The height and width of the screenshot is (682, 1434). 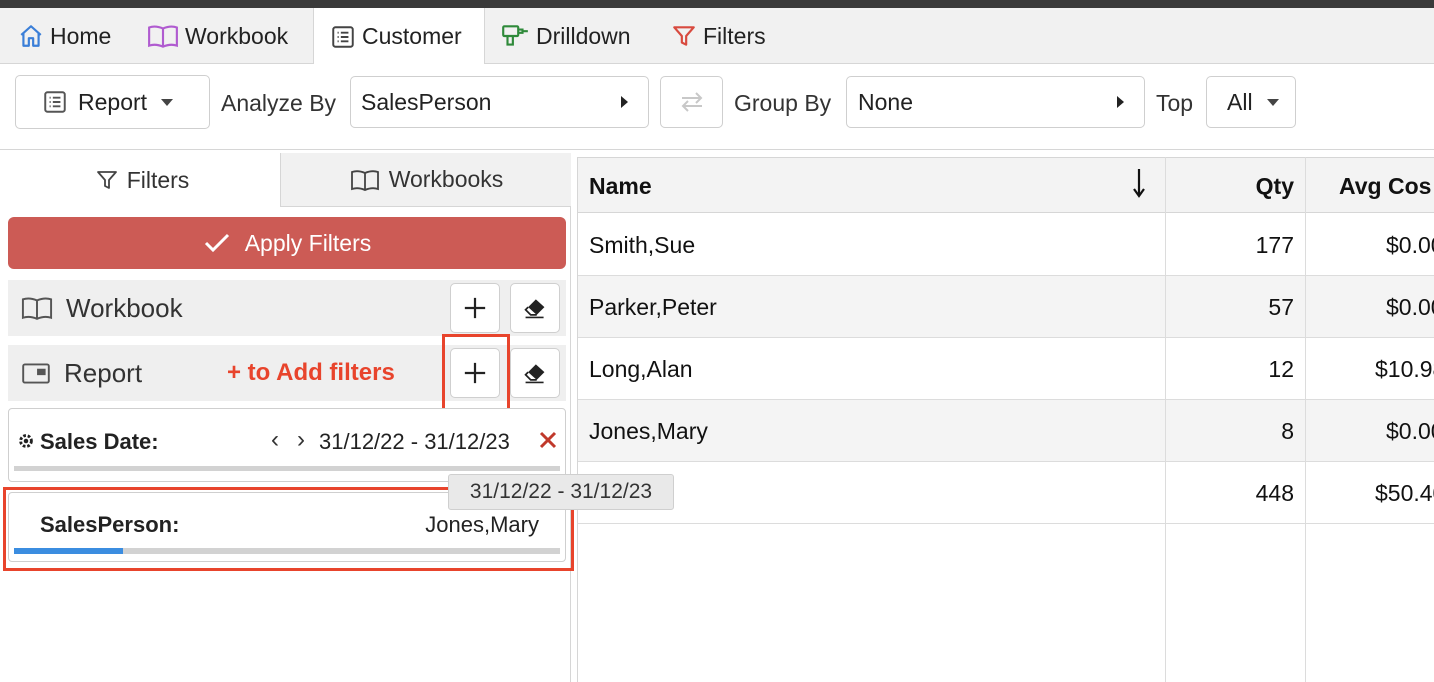 What do you see at coordinates (995, 102) in the screenshot?
I see `group-by-select: None` at bounding box center [995, 102].